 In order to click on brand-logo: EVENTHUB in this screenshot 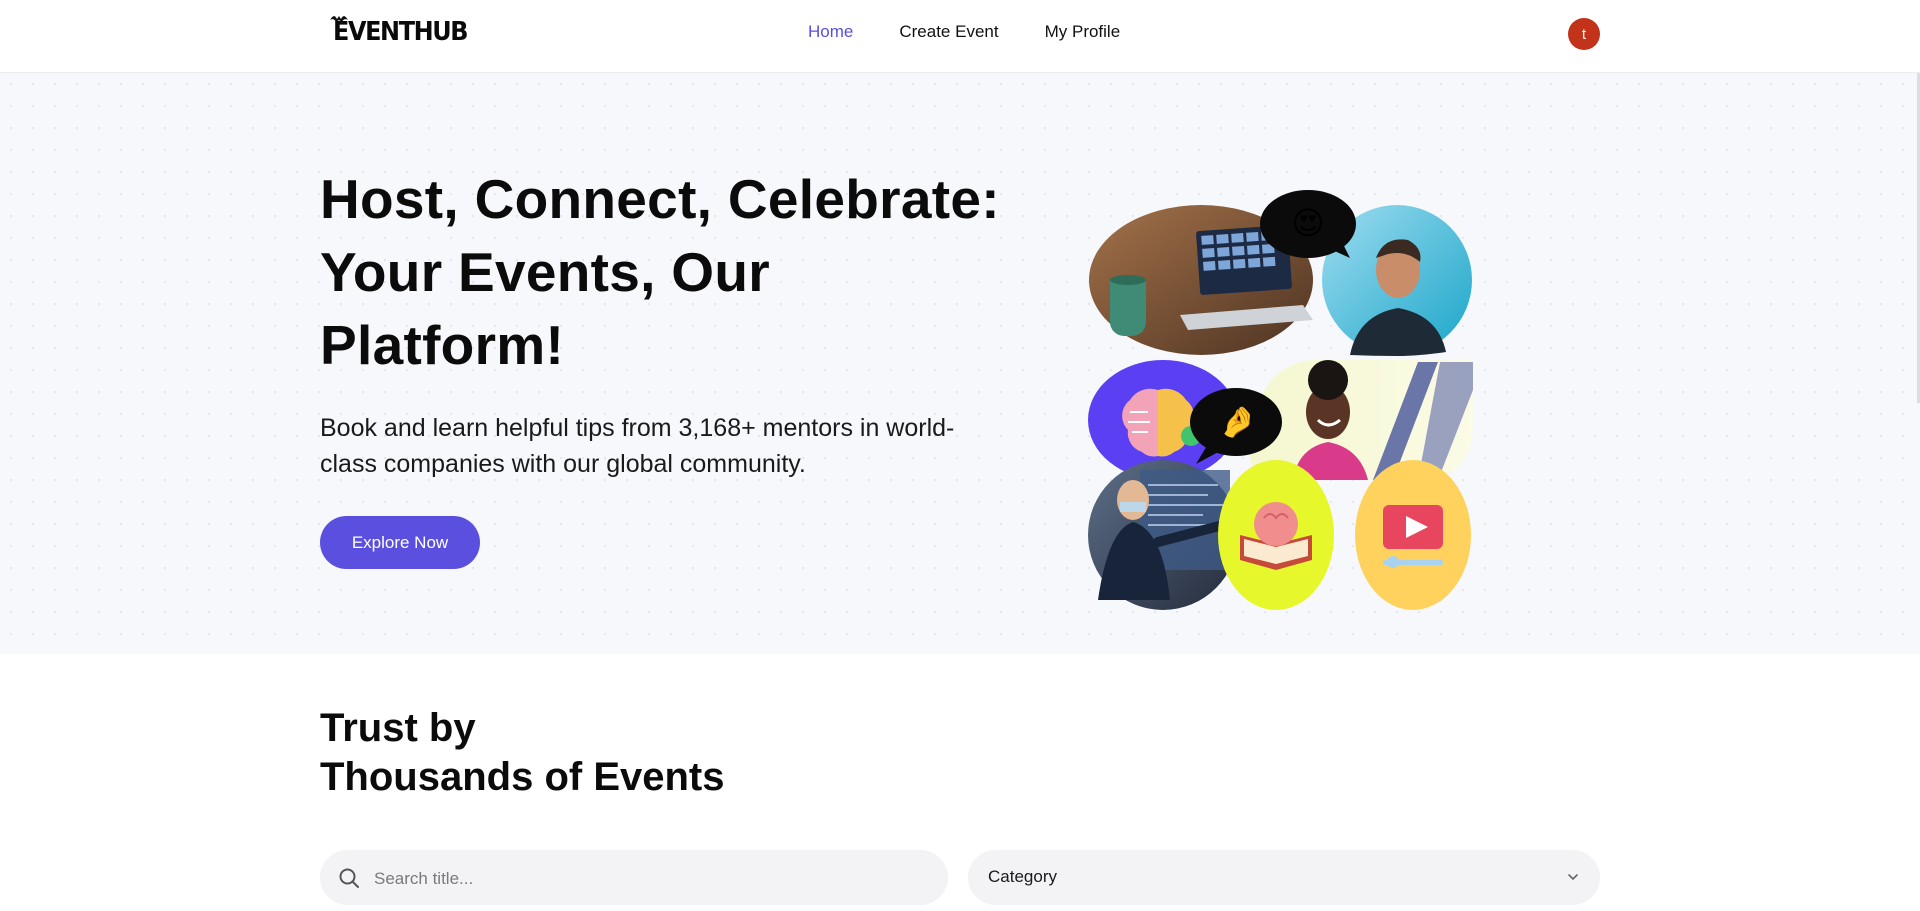, I will do `click(401, 32)`.